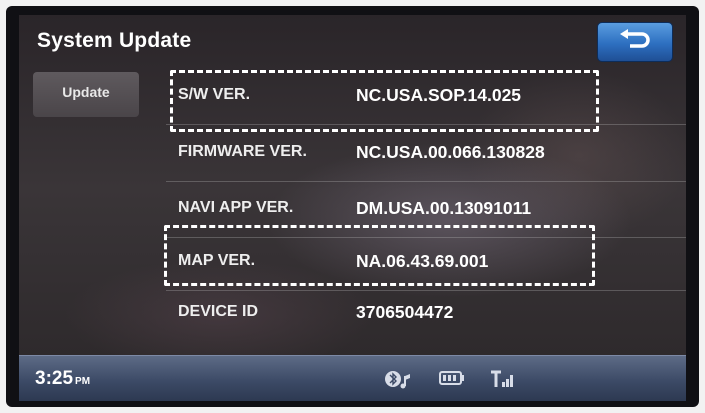 This screenshot has width=705, height=413. I want to click on row-value: 3706504472, so click(405, 312).